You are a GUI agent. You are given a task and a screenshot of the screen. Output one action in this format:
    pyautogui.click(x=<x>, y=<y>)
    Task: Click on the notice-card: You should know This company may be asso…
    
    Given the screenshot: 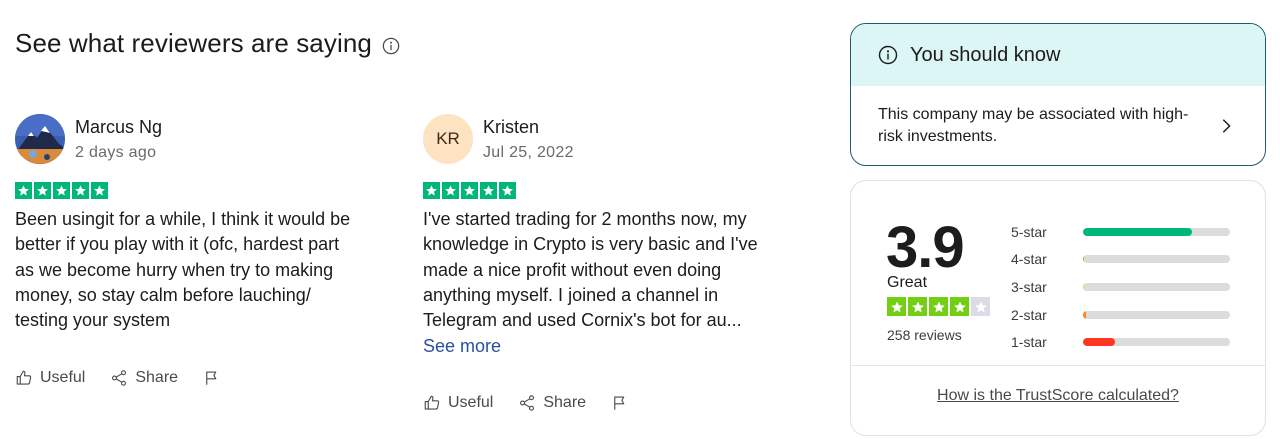 What is the action you would take?
    pyautogui.click(x=1058, y=94)
    